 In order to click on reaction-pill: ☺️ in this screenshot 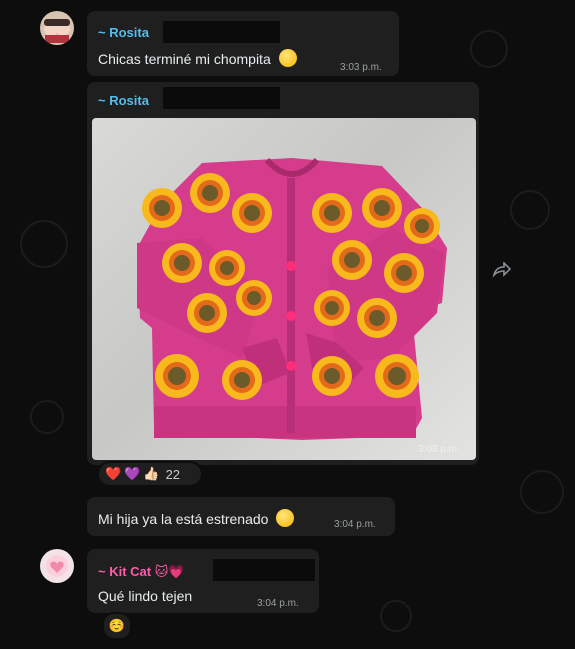, I will do `click(117, 626)`.